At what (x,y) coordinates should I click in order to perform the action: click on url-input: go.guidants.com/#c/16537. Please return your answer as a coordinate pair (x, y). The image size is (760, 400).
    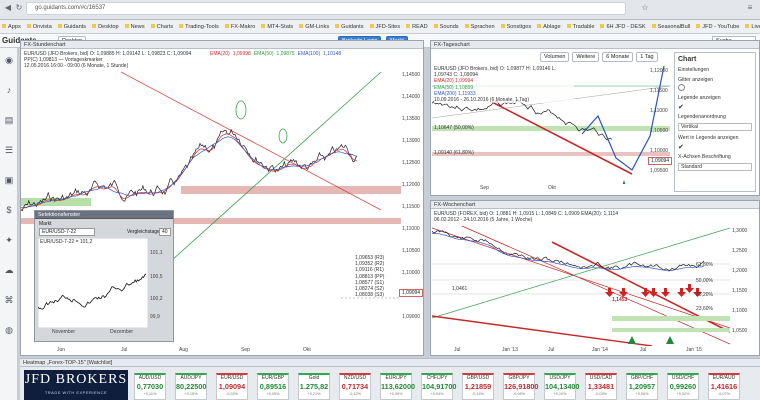
    Looking at the image, I should click on (326, 8).